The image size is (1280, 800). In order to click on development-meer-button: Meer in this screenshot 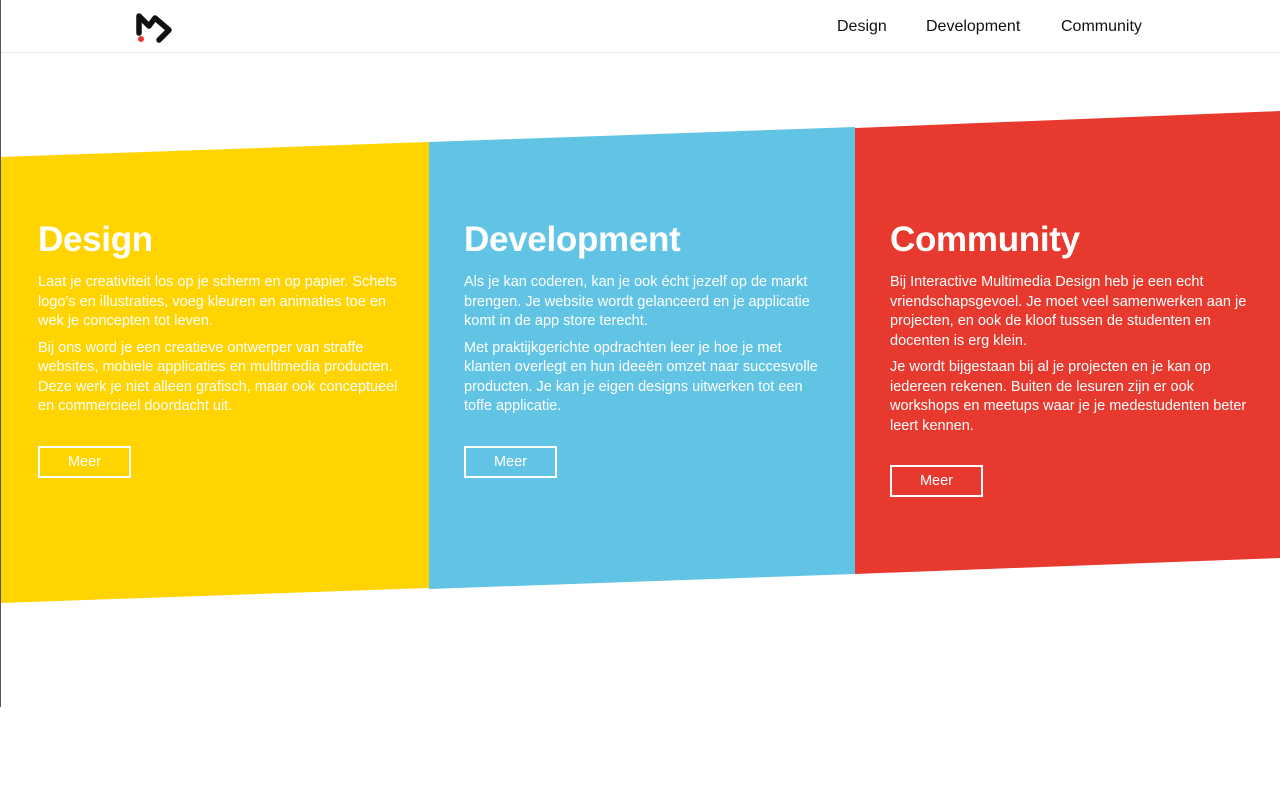, I will do `click(510, 461)`.